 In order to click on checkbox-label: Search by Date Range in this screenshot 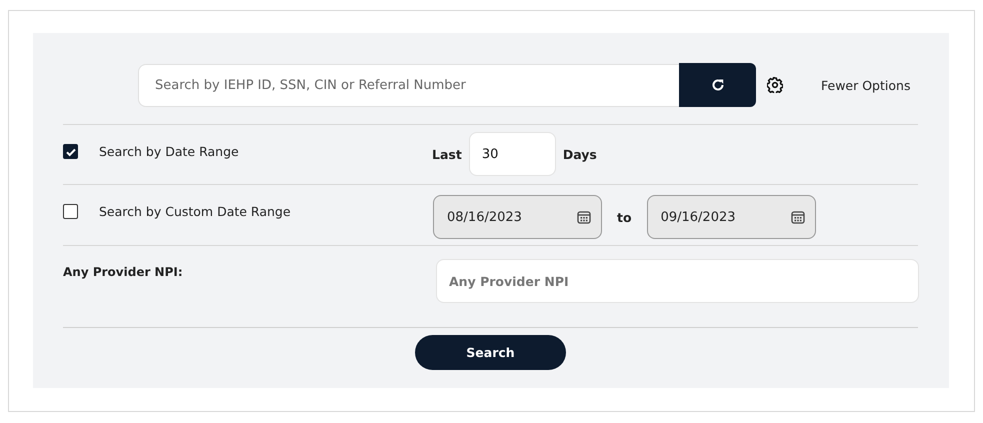, I will do `click(169, 151)`.